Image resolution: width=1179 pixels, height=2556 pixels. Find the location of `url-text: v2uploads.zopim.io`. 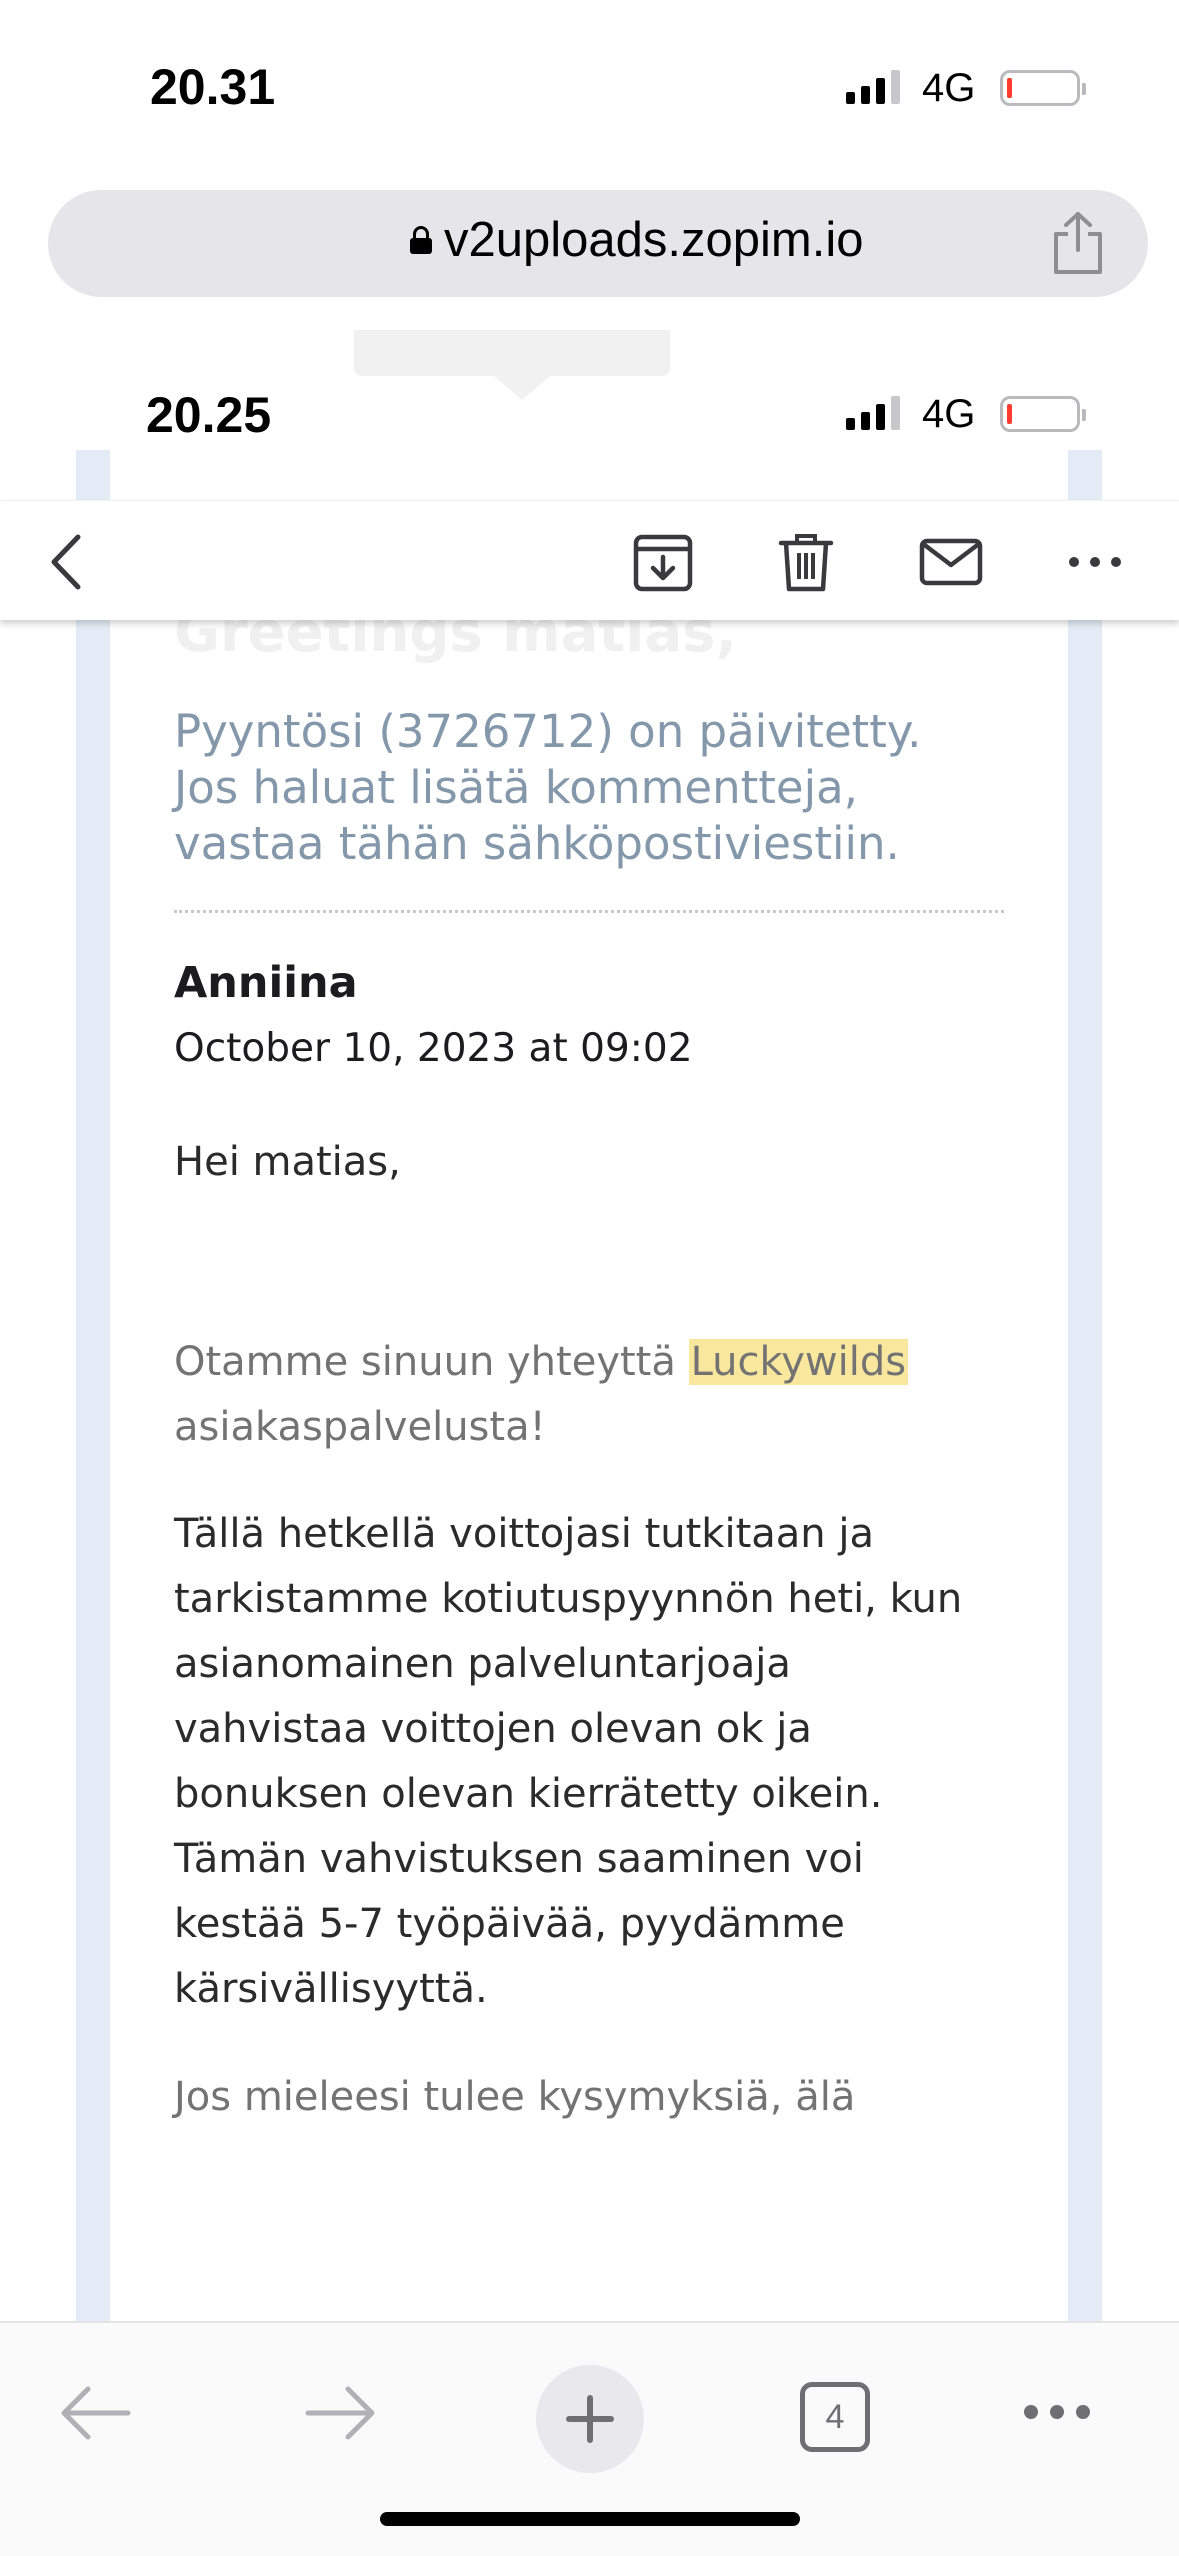

url-text: v2uploads.zopim.io is located at coordinates (654, 240).